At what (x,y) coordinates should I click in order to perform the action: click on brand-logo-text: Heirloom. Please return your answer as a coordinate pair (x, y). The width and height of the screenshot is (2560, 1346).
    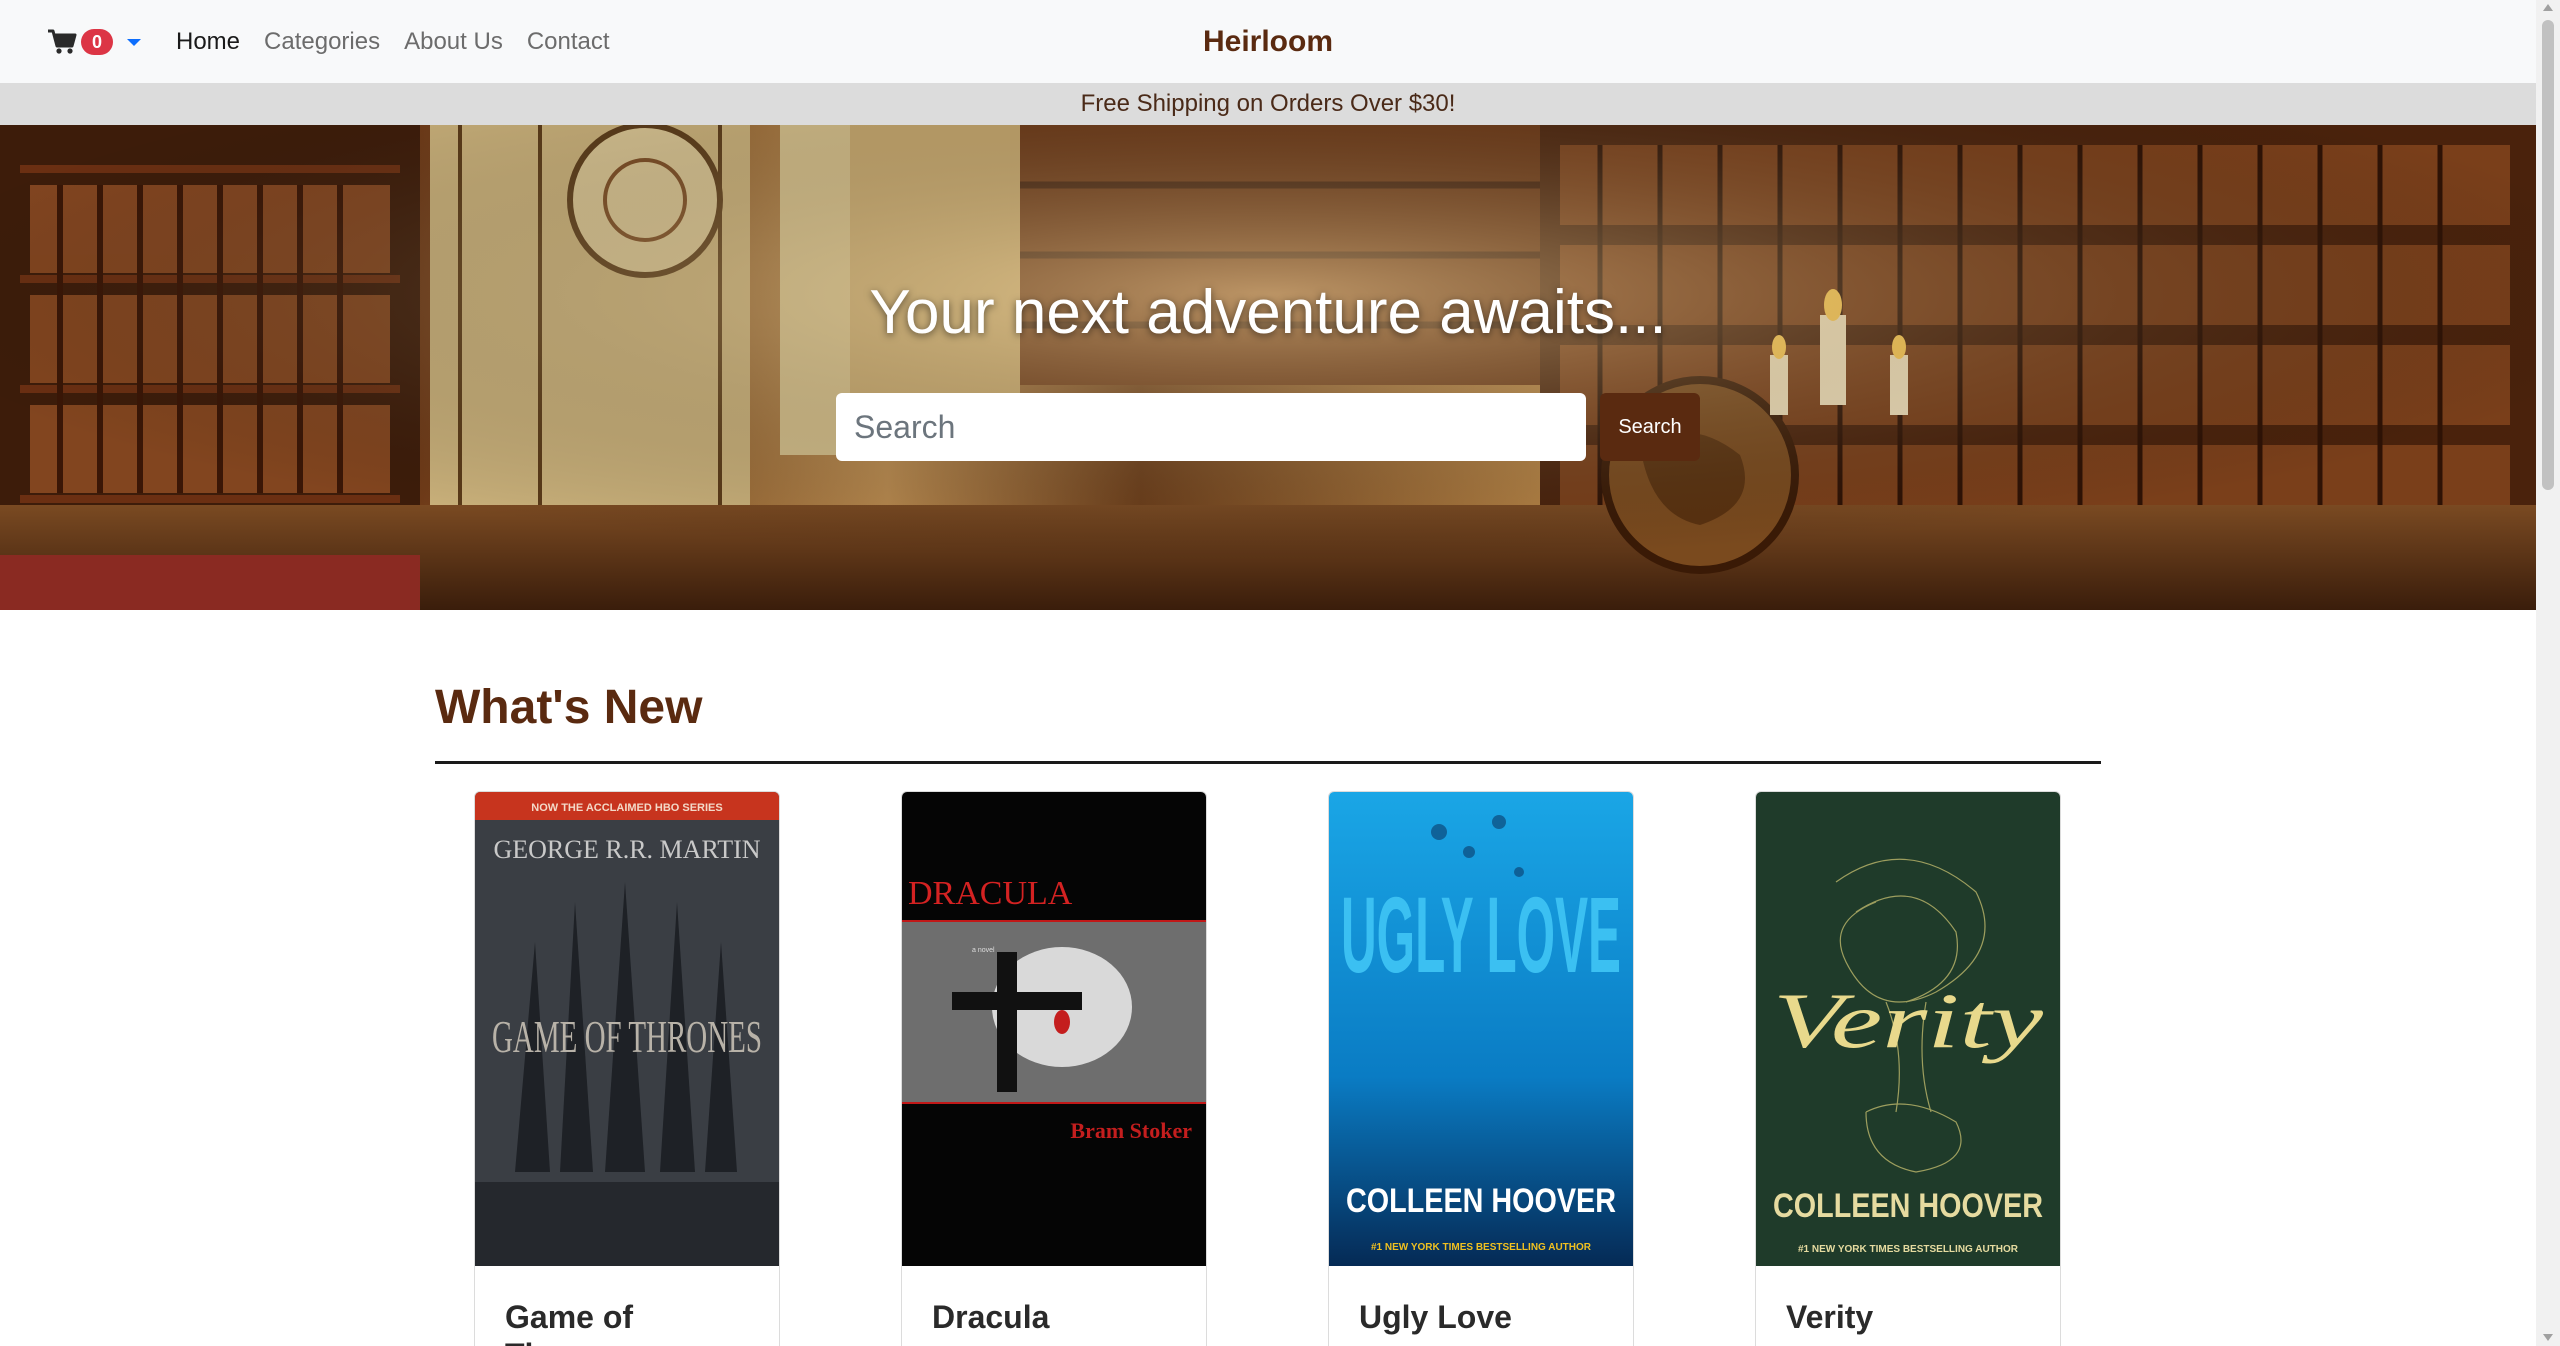
    Looking at the image, I should click on (1268, 42).